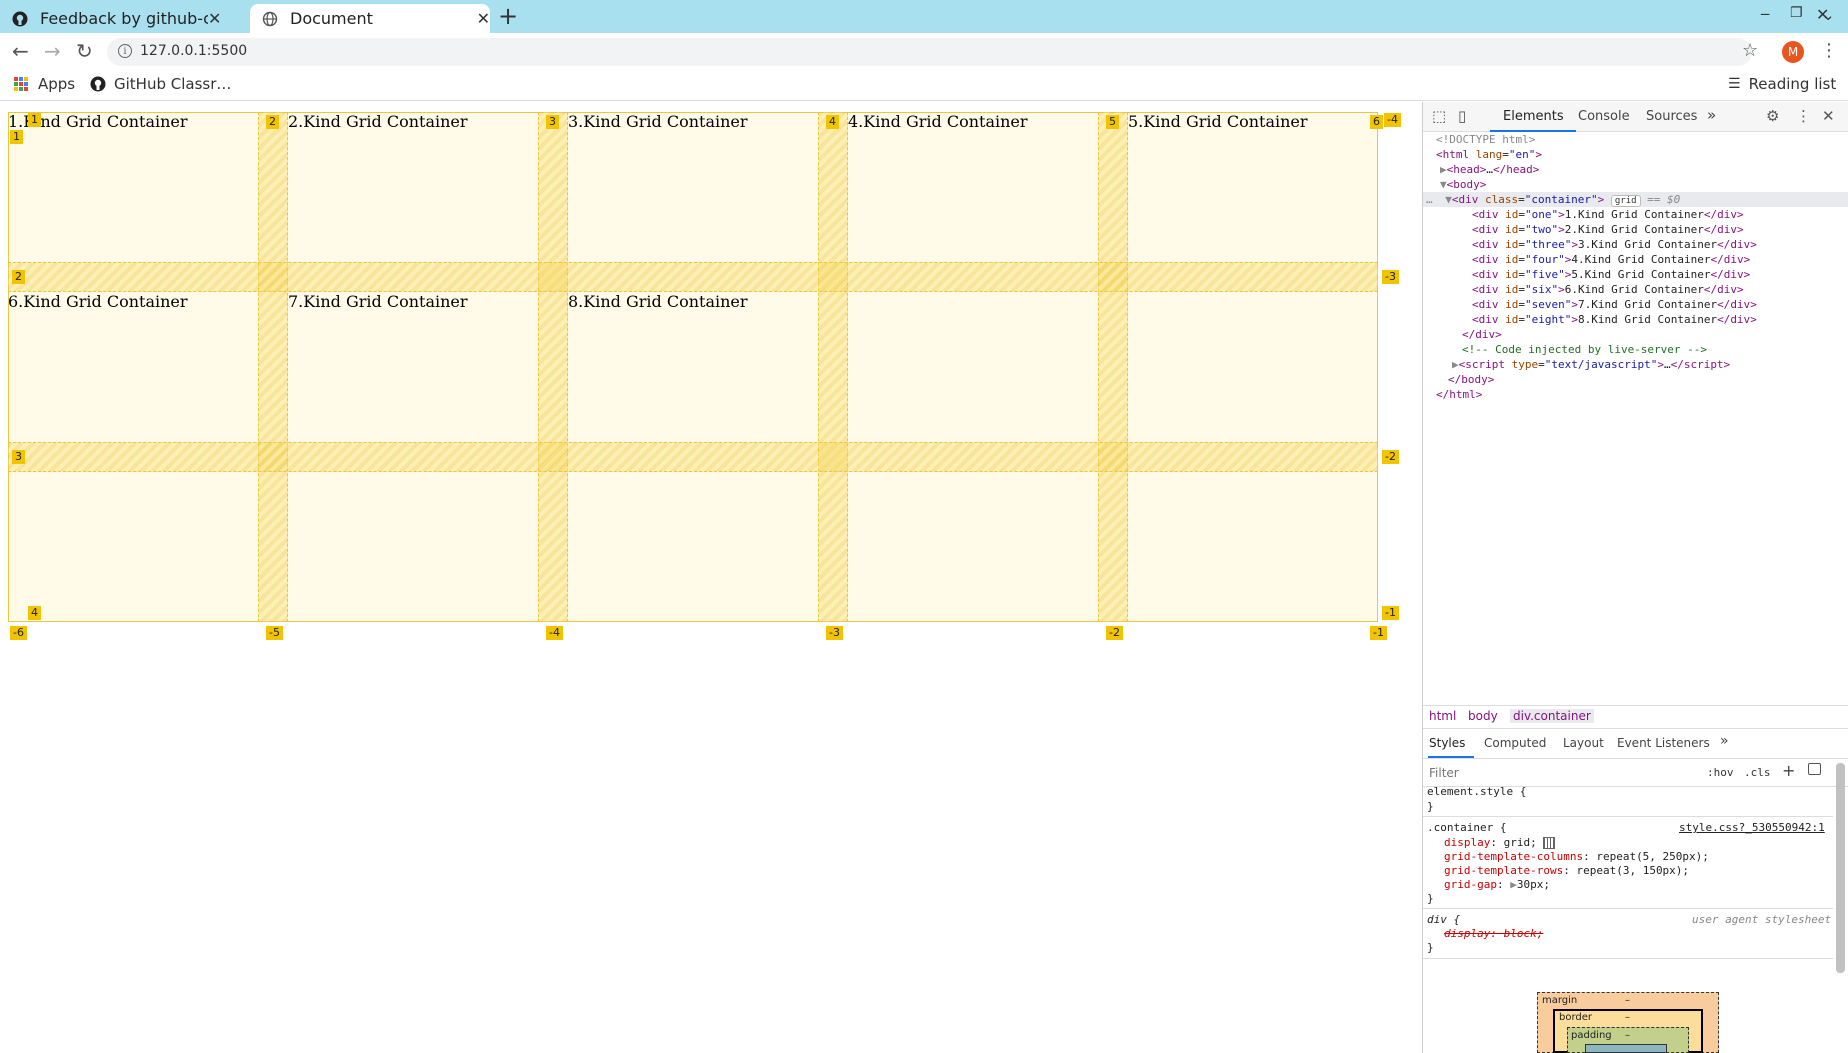  What do you see at coordinates (1489, 169) in the screenshot?
I see `dom-node-head: ▶<head>…</head>` at bounding box center [1489, 169].